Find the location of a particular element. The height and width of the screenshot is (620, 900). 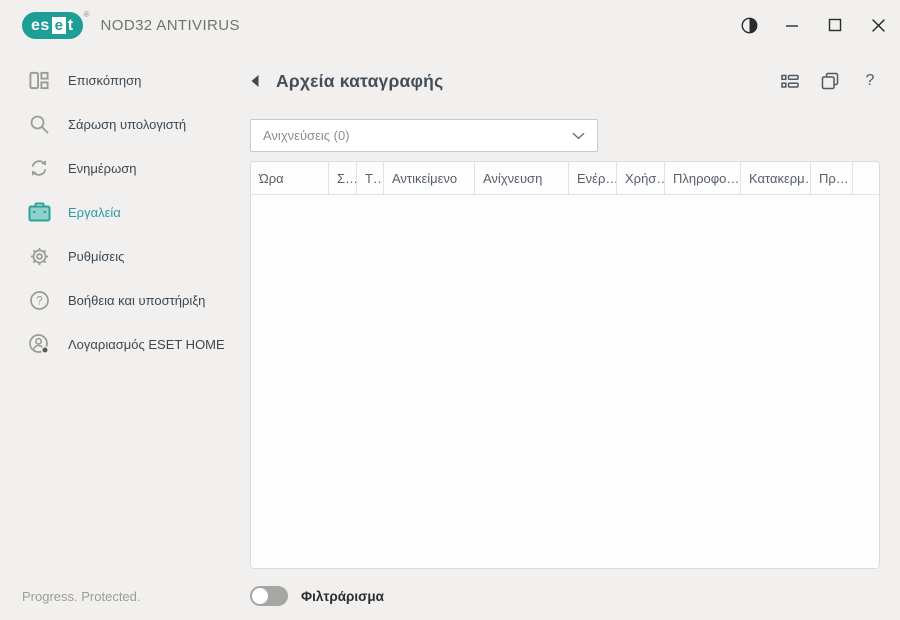

filtering-label: Φιλτράρισμα is located at coordinates (342, 596).